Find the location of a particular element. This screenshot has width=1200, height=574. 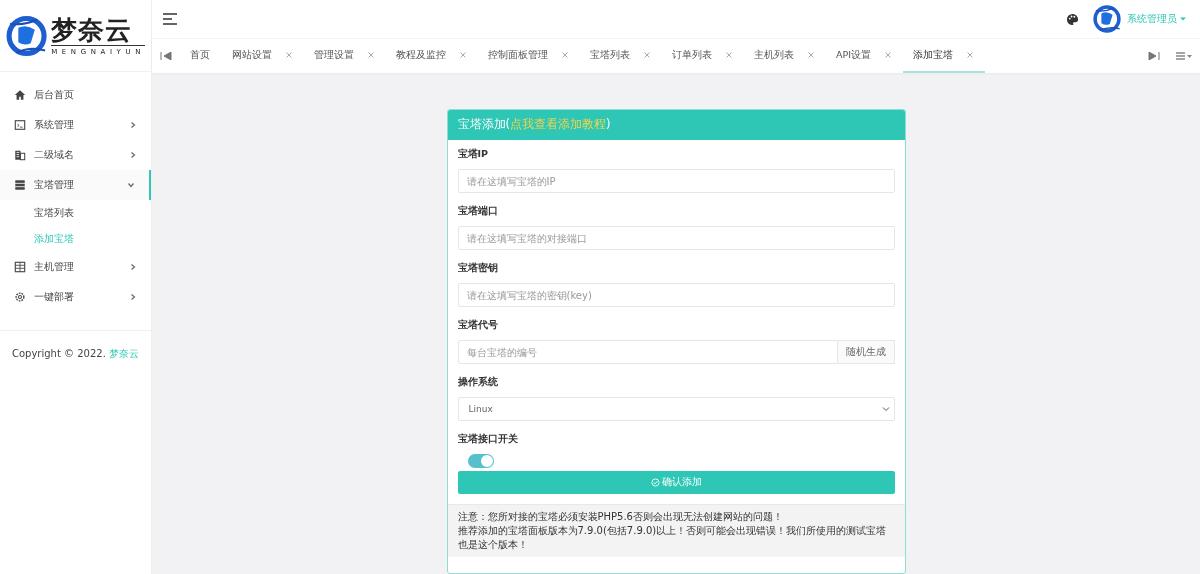

tab: 订单列表 is located at coordinates (703, 56).